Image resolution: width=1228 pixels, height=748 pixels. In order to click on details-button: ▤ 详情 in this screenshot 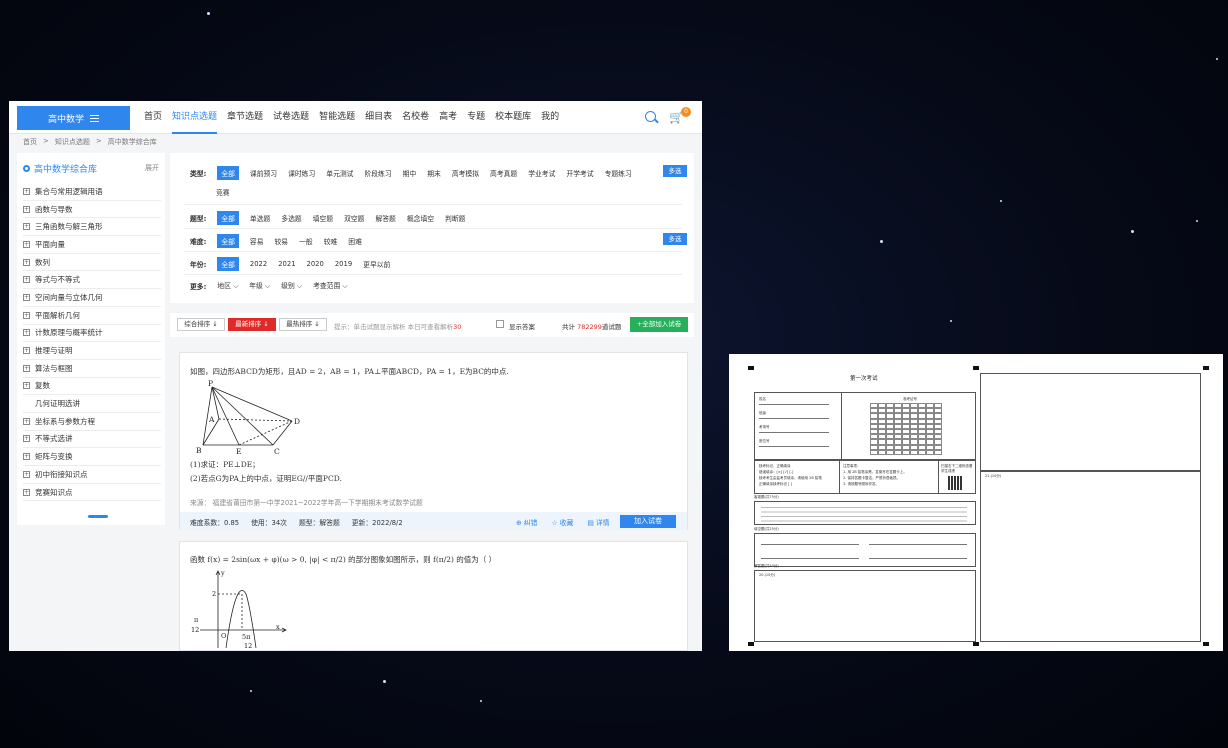, I will do `click(598, 522)`.